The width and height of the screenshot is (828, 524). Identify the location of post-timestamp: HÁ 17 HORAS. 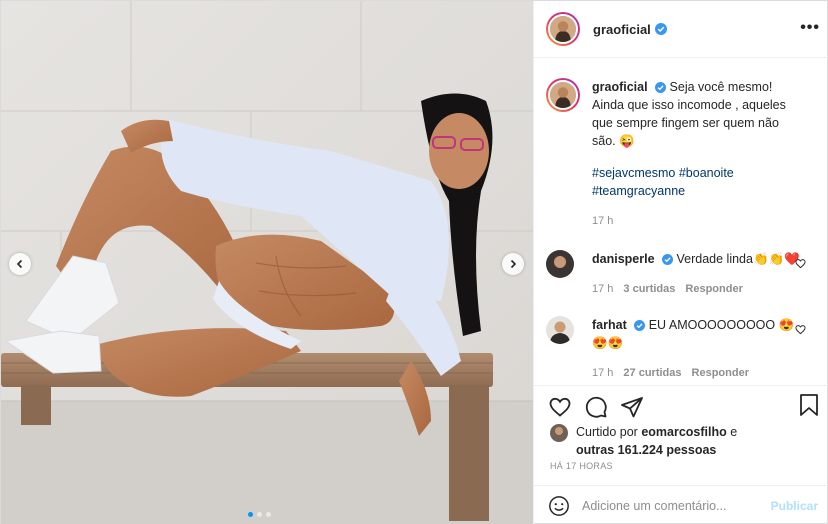
(581, 466).